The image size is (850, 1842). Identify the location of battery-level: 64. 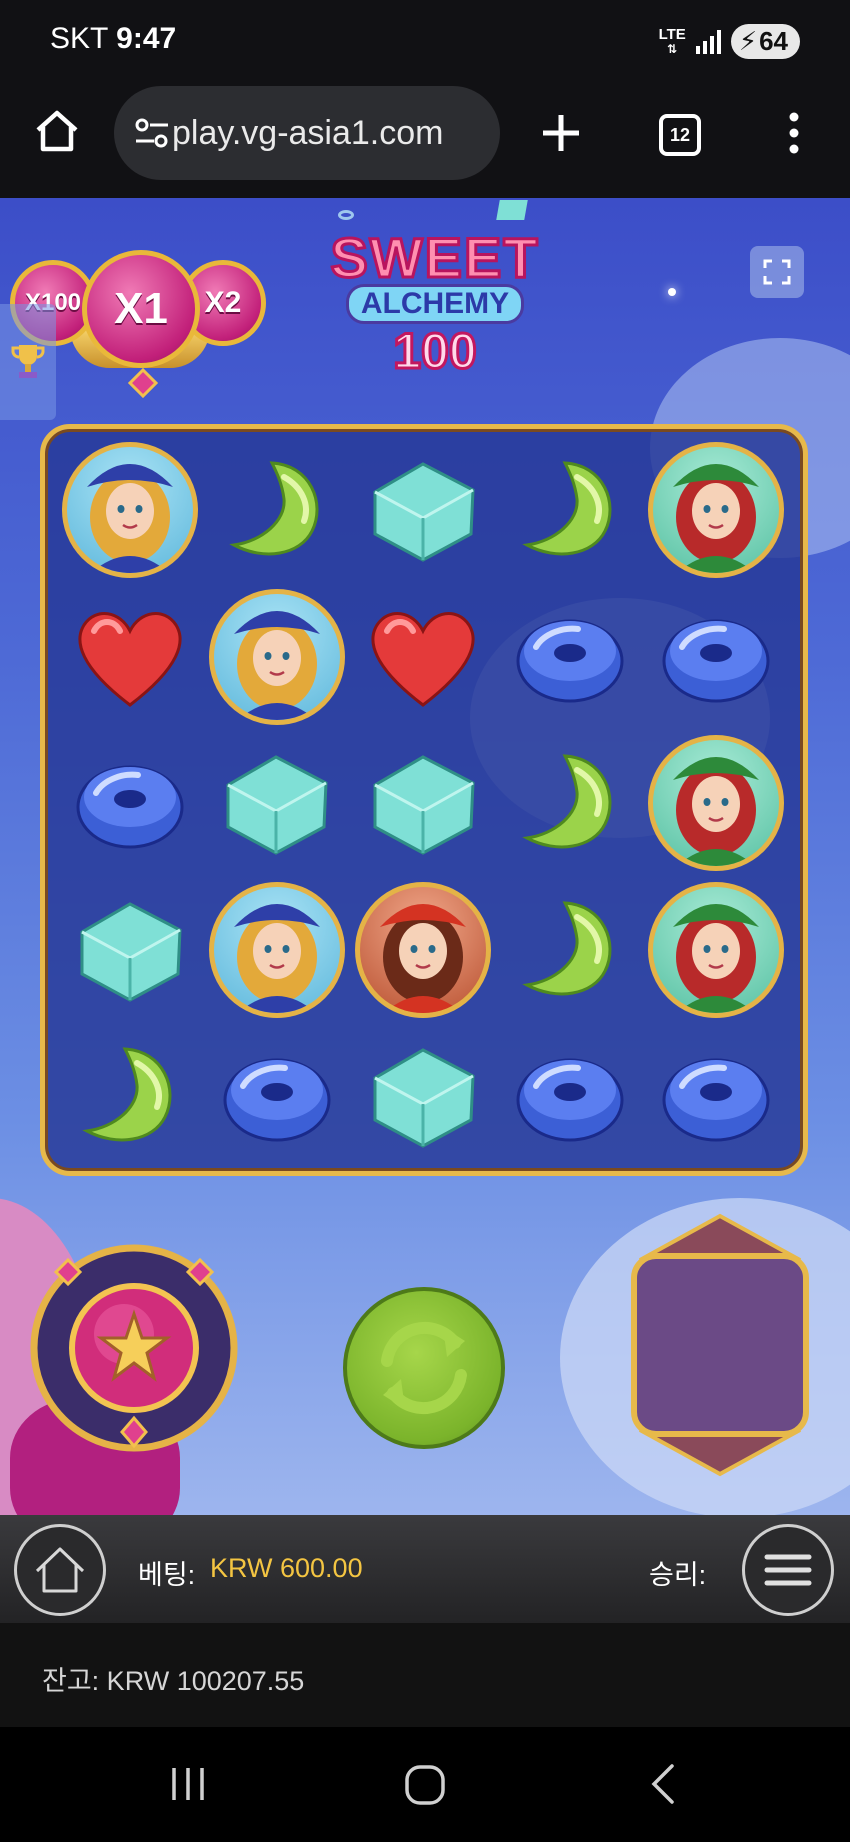
(773, 41).